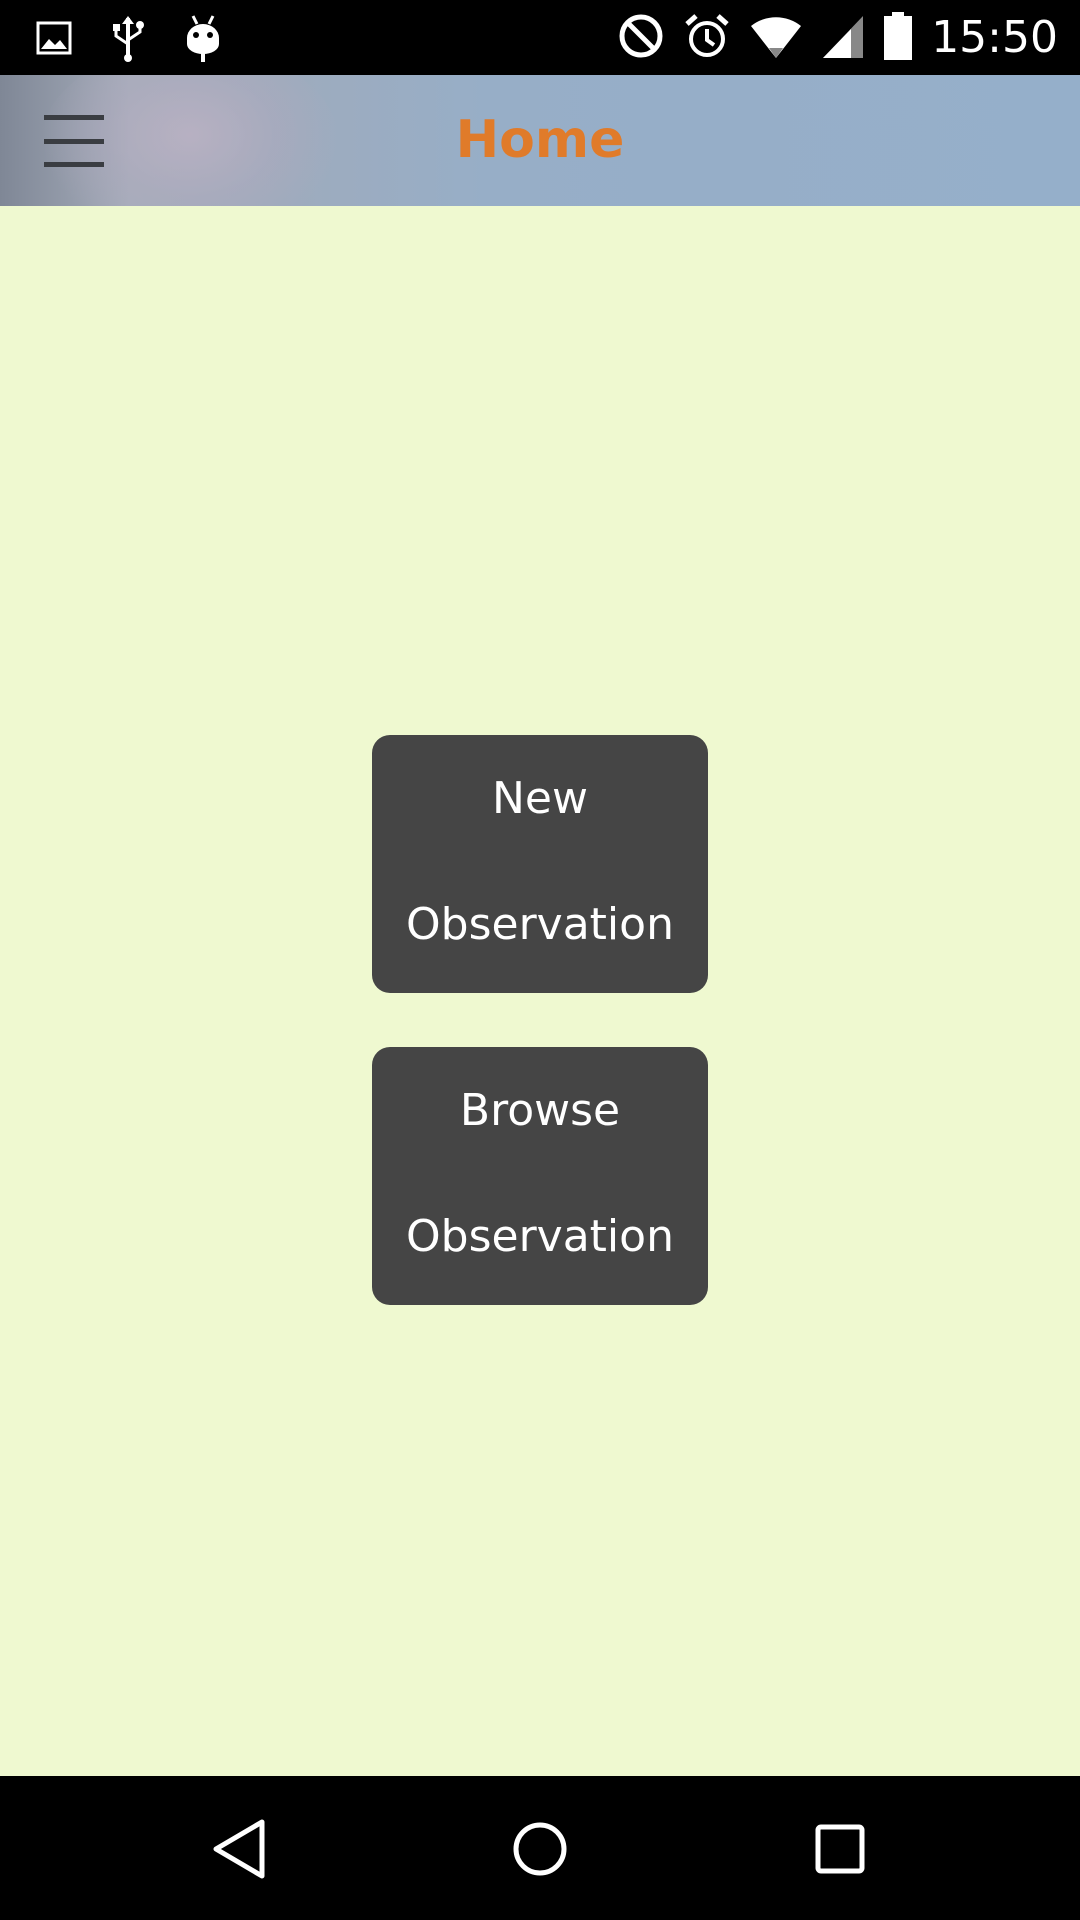  I want to click on image-icon, so click(54, 40).